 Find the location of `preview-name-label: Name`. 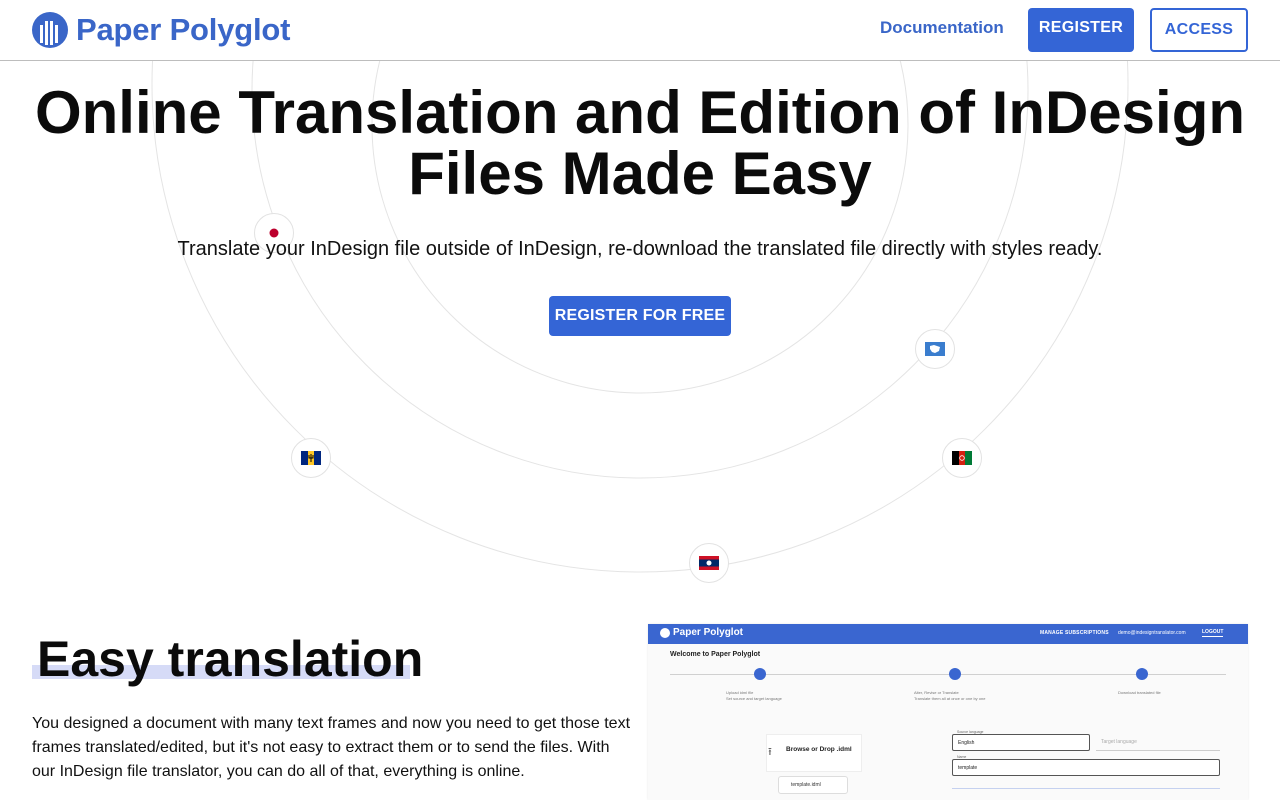

preview-name-label: Name is located at coordinates (962, 757).